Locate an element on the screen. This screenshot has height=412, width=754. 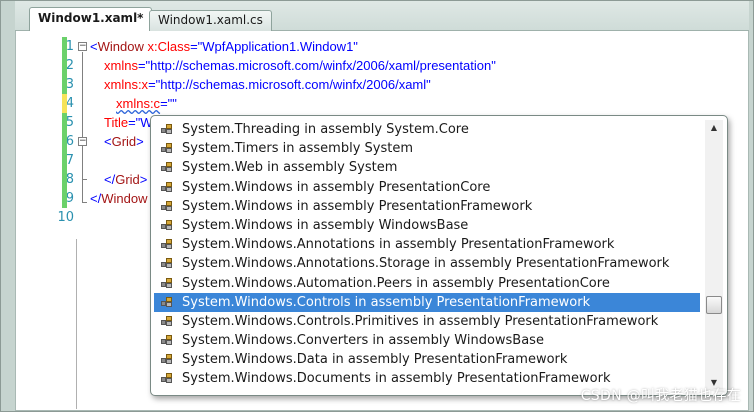
completion-item-label: System.Timers in assembly System is located at coordinates (297, 149).